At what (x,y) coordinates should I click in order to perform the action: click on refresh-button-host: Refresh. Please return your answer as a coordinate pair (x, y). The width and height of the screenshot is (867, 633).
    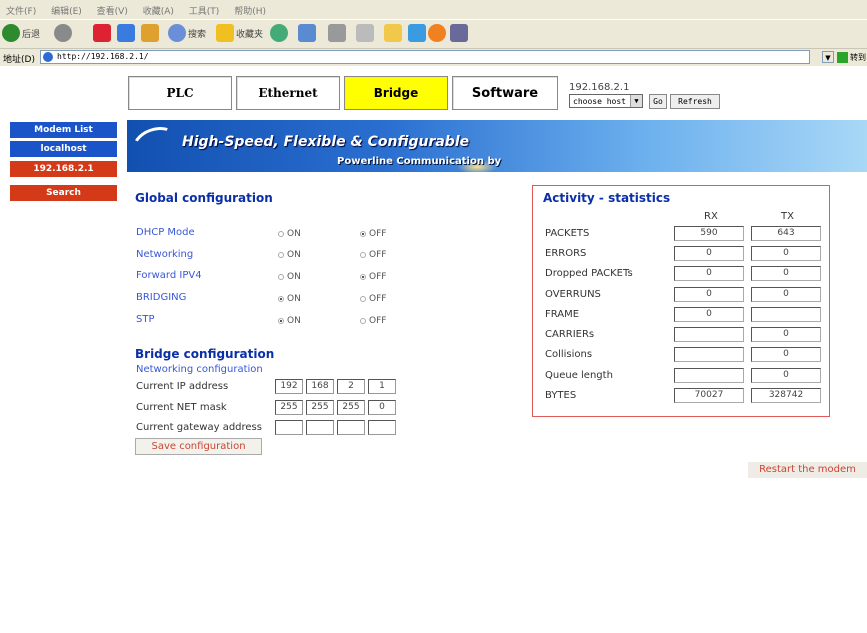
    Looking at the image, I should click on (695, 101).